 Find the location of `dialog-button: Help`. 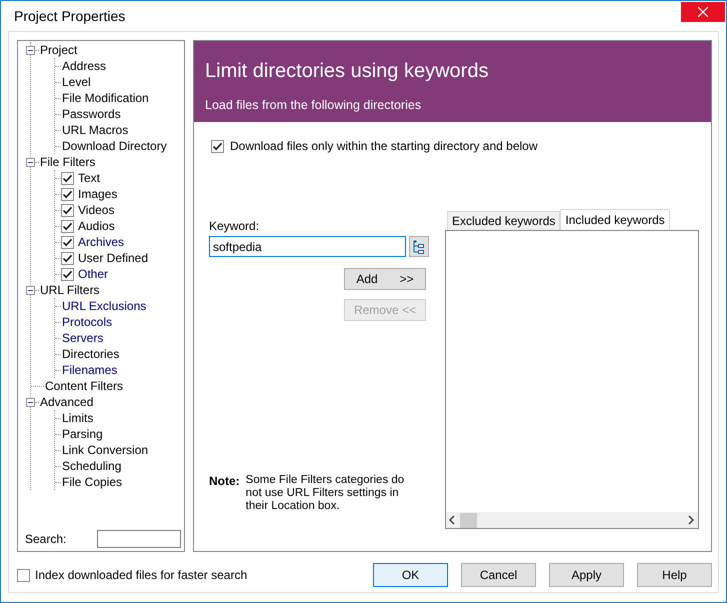

dialog-button: Help is located at coordinates (674, 575).